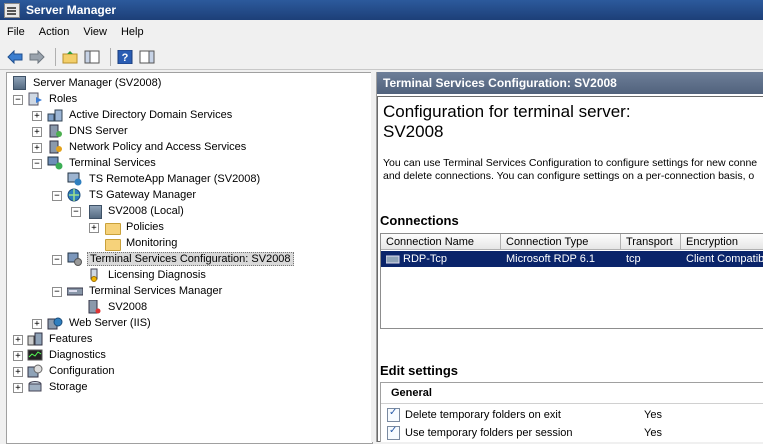 The width and height of the screenshot is (763, 444). I want to click on setting-row-temp-per-session: Use temporary folders per session Yes, so click(524, 433).